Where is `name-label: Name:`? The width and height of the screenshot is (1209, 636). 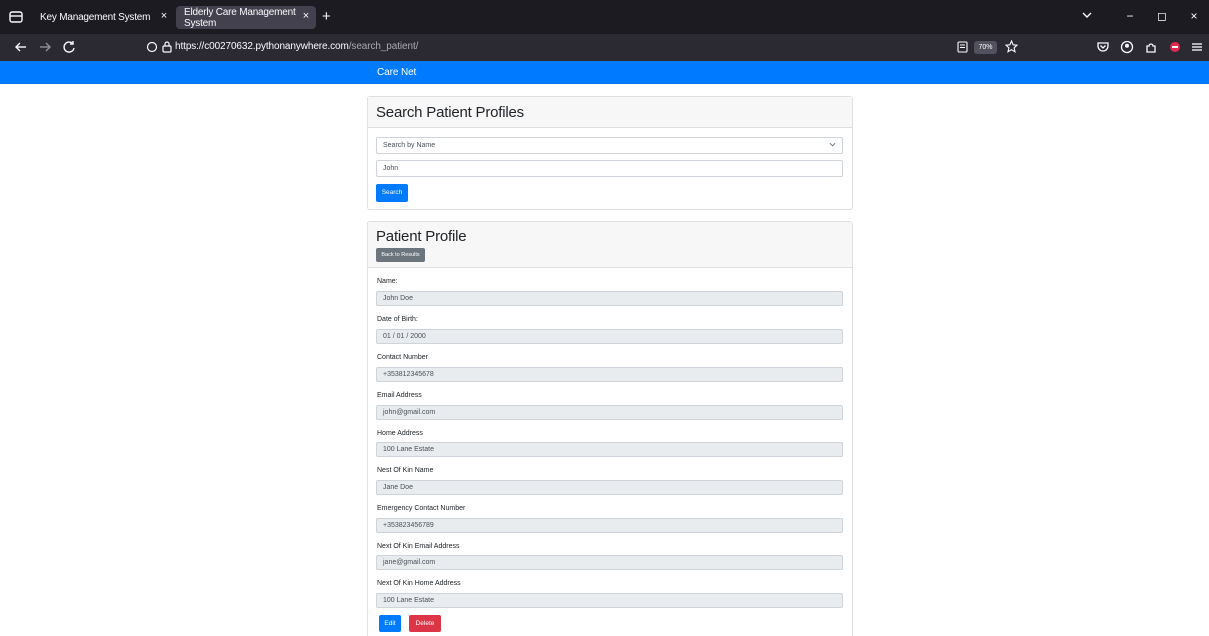
name-label: Name: is located at coordinates (387, 281).